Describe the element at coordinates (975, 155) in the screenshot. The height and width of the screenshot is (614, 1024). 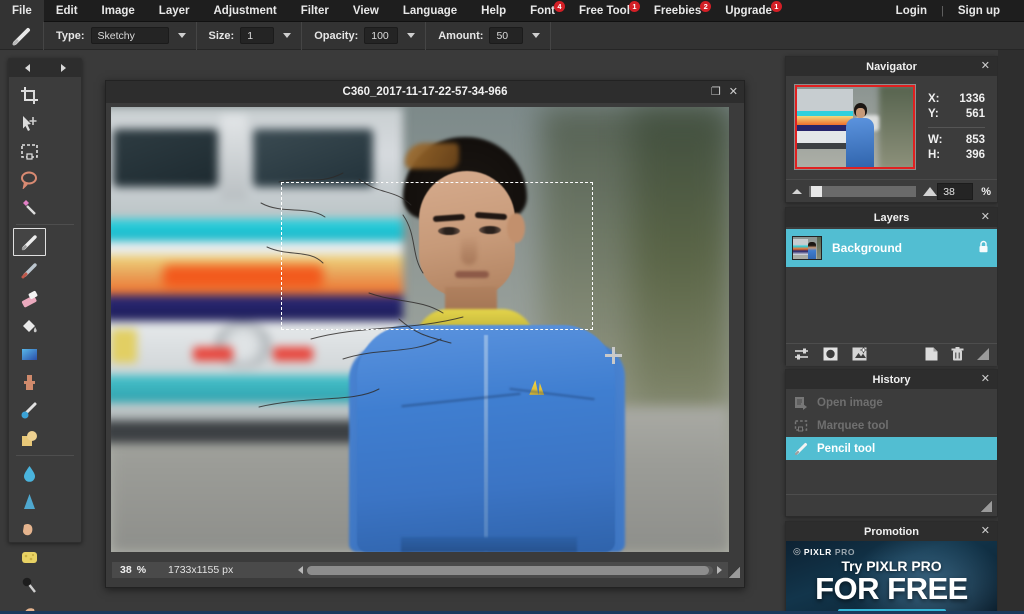
I see `navigator-h-value: 396` at that location.